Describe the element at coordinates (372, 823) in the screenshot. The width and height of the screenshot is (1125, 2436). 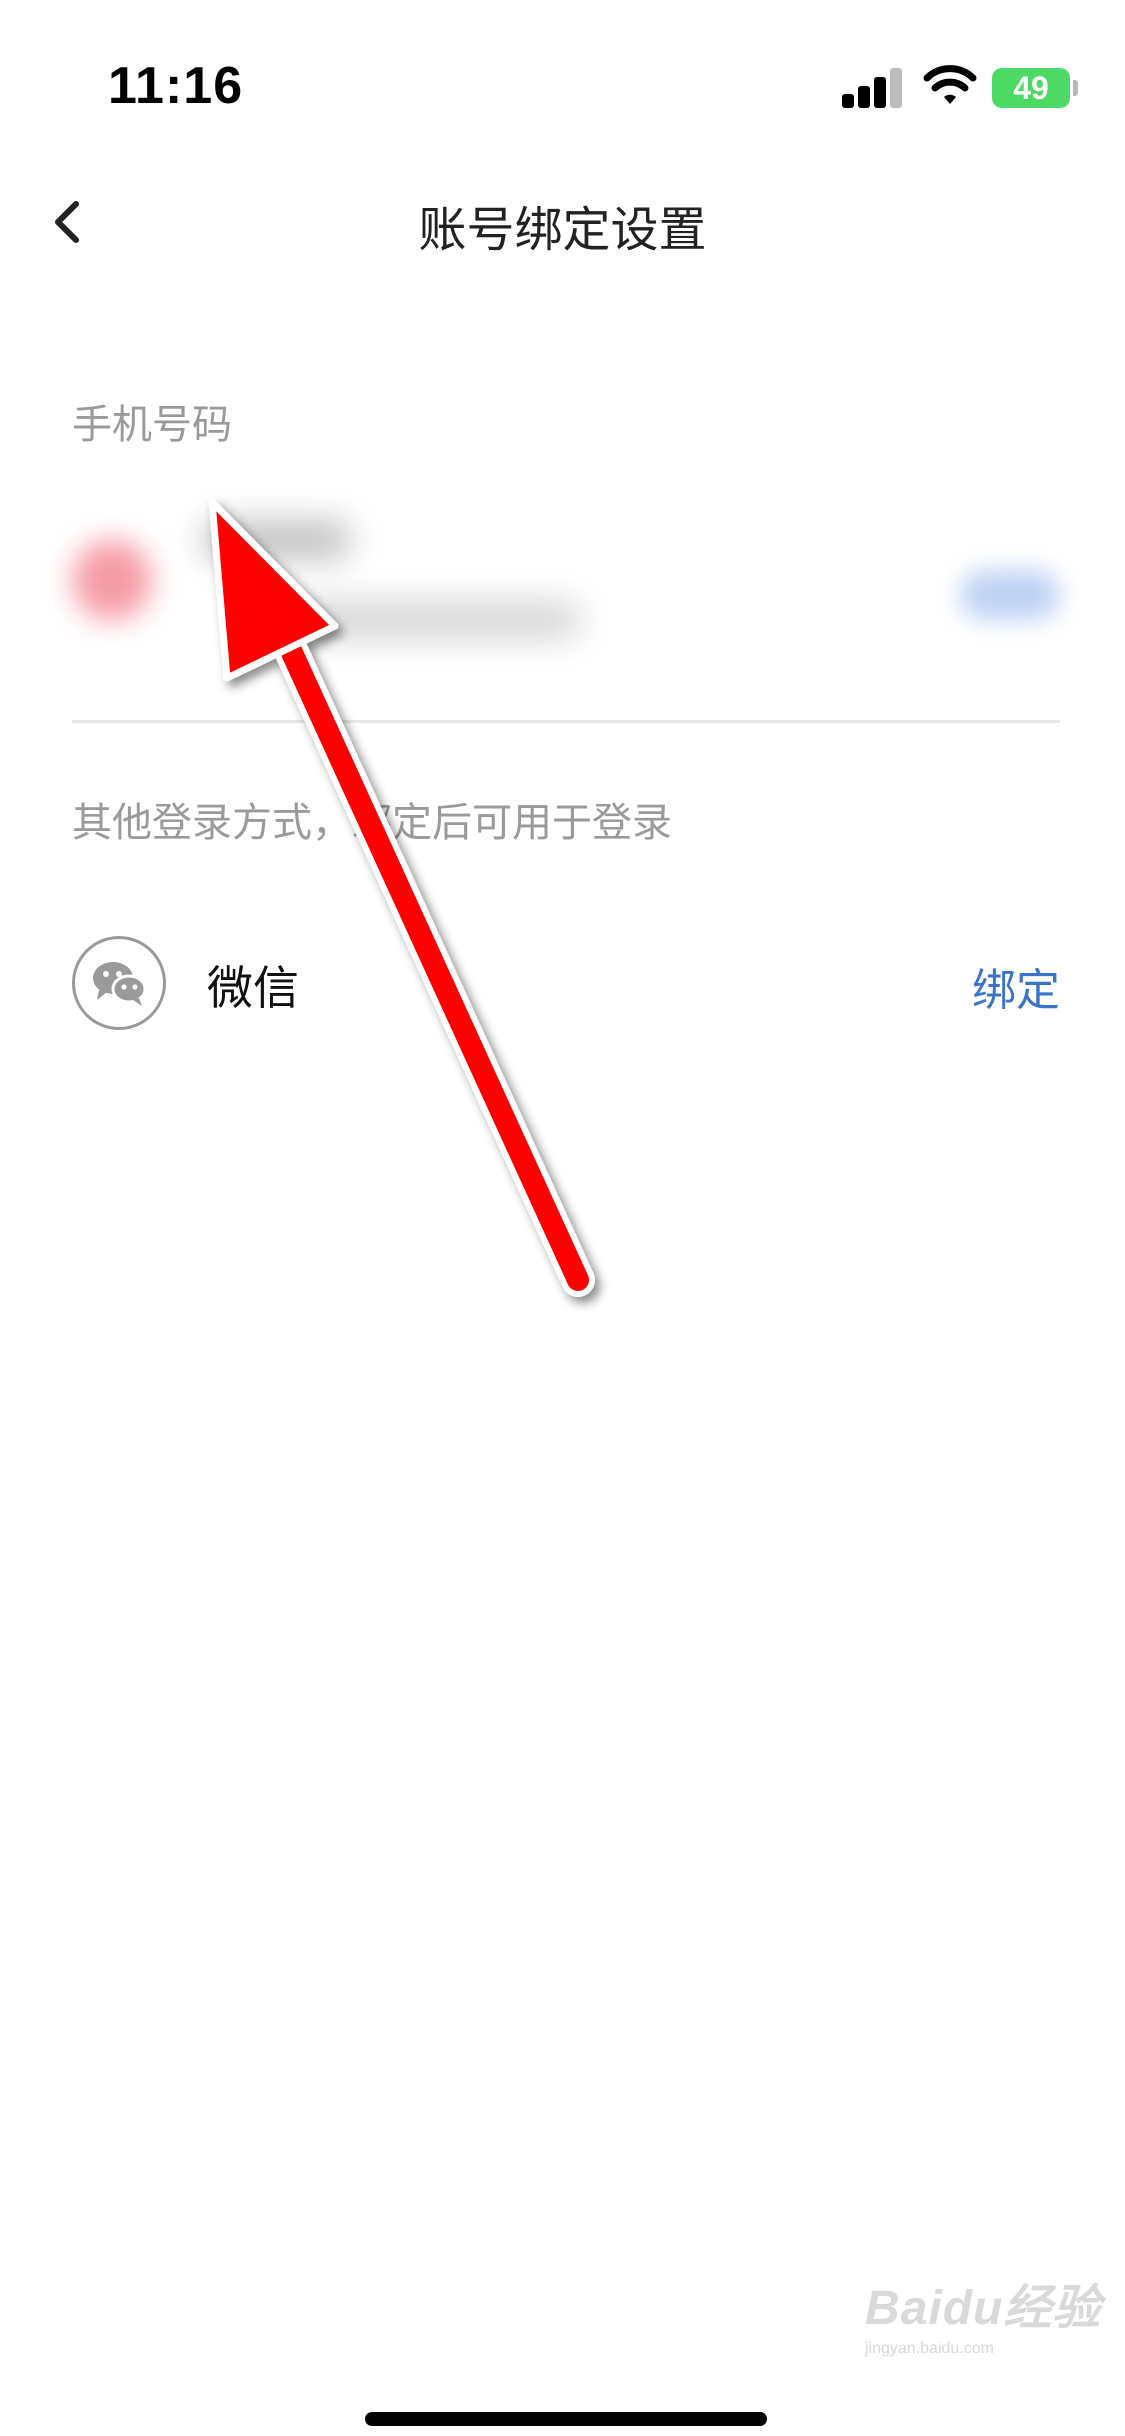
I see `other-login-section-label: 其他登录方式，绑定后可用于登录` at that location.